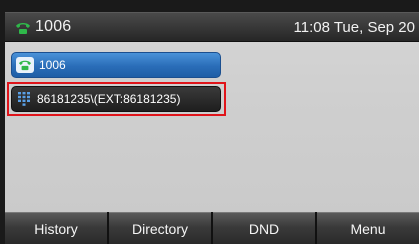 Image resolution: width=419 pixels, height=244 pixels. Describe the element at coordinates (212, 228) in the screenshot. I see `softkey-bar: History Directory DND Menu` at that location.